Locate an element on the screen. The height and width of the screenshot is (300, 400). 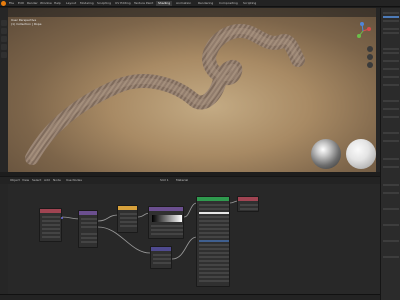
gradient-preview is located at coordinates (167, 218).